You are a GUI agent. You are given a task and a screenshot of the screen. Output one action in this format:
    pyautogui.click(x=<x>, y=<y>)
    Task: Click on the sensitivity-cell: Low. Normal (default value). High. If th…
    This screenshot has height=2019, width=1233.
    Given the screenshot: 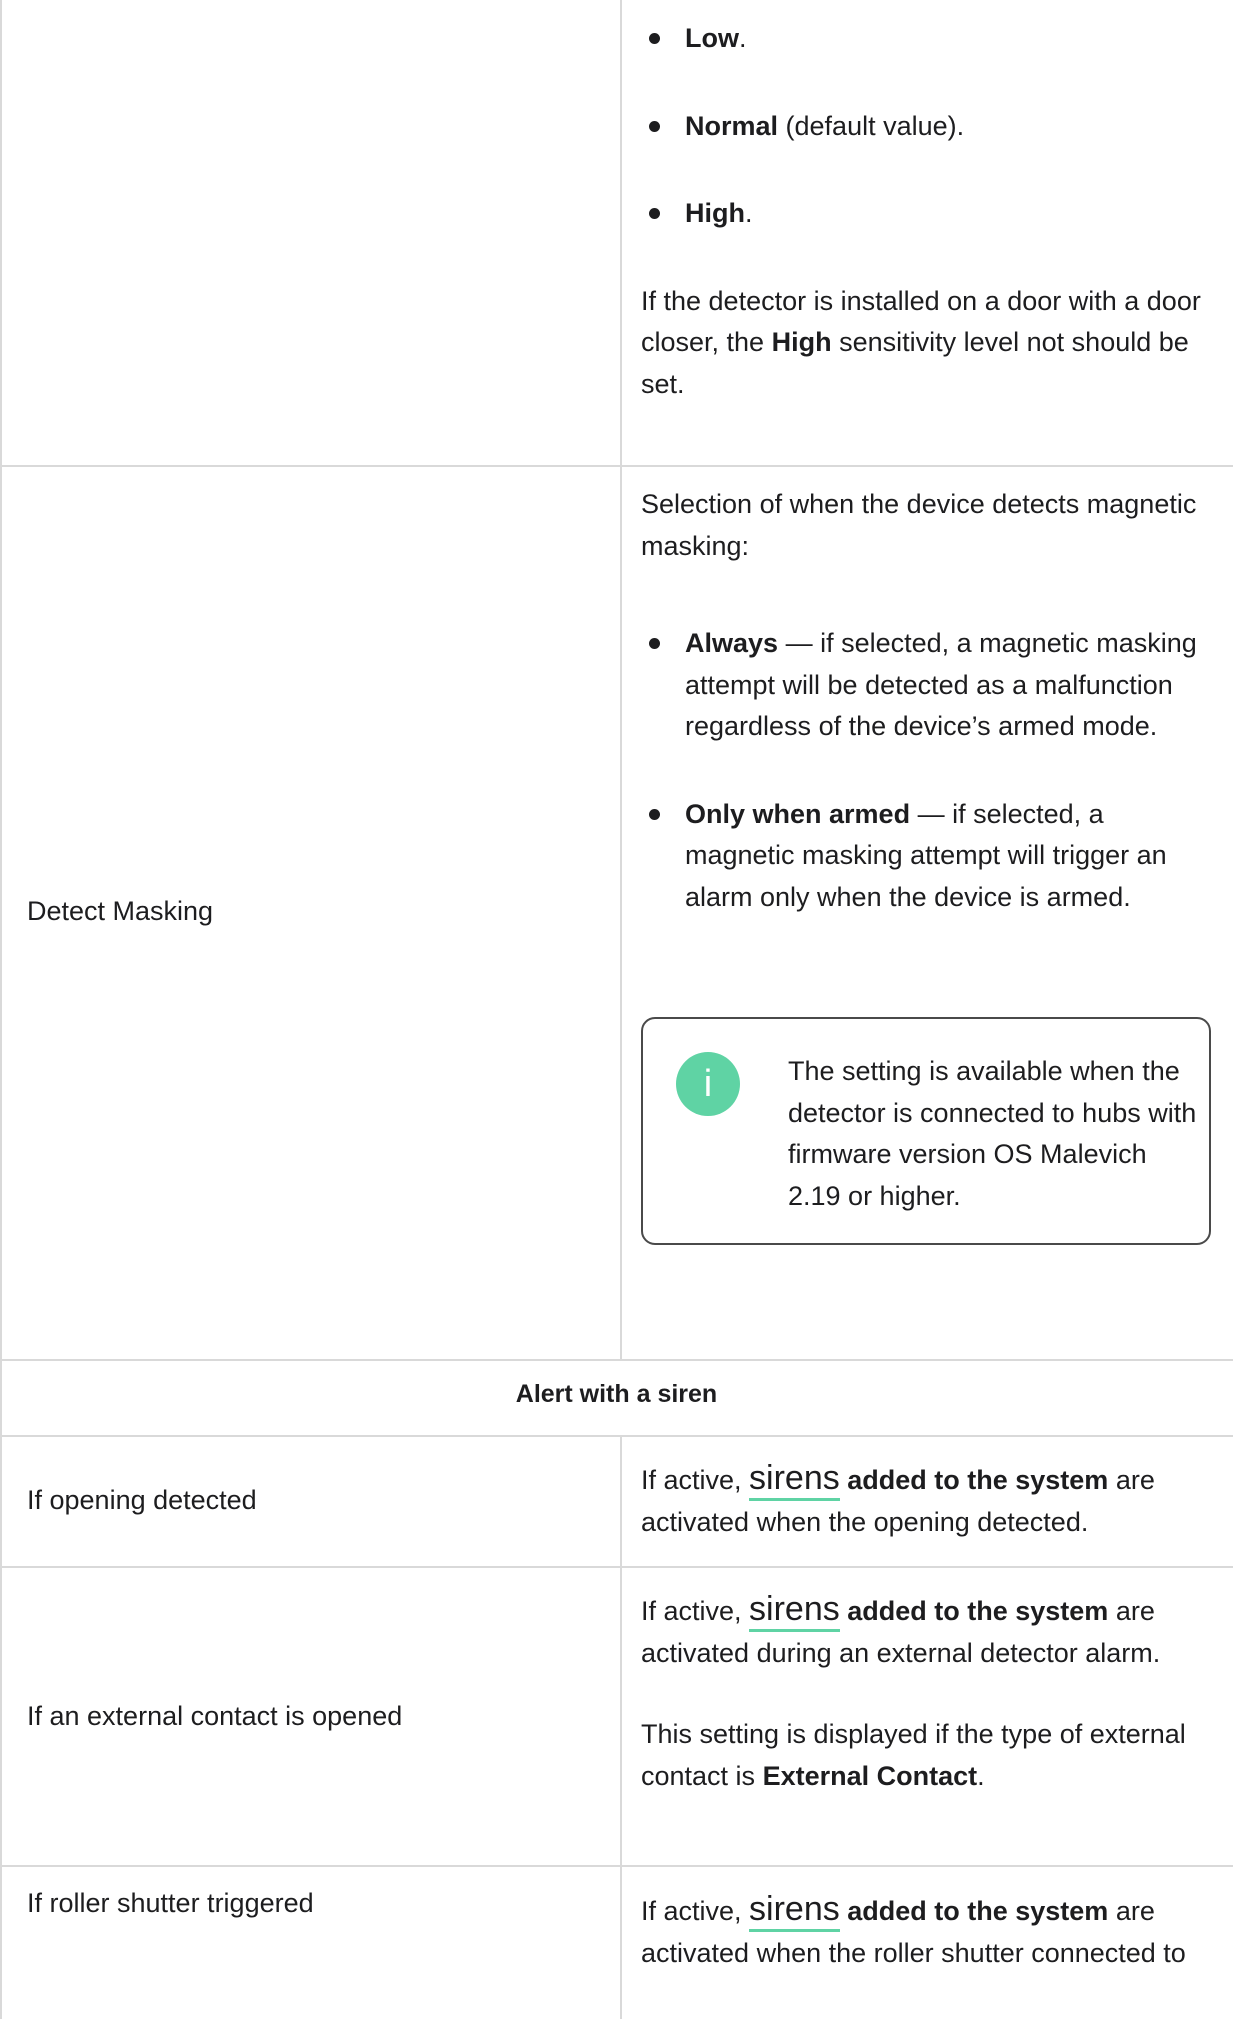 What is the action you would take?
    pyautogui.click(x=926, y=211)
    